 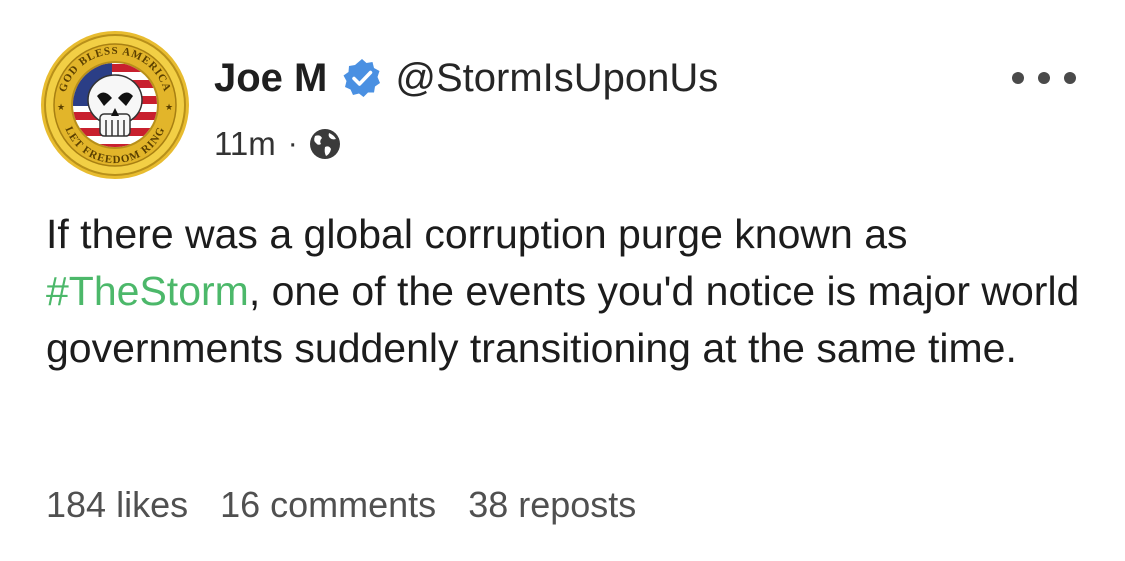 I want to click on comments-count: 16 comments, so click(x=328, y=505).